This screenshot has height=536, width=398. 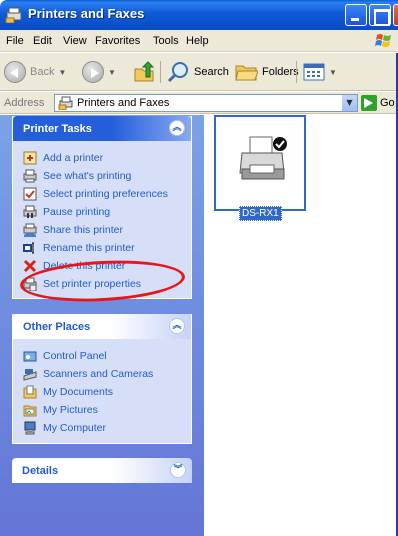 What do you see at coordinates (246, 73) in the screenshot?
I see `folders-icon` at bounding box center [246, 73].